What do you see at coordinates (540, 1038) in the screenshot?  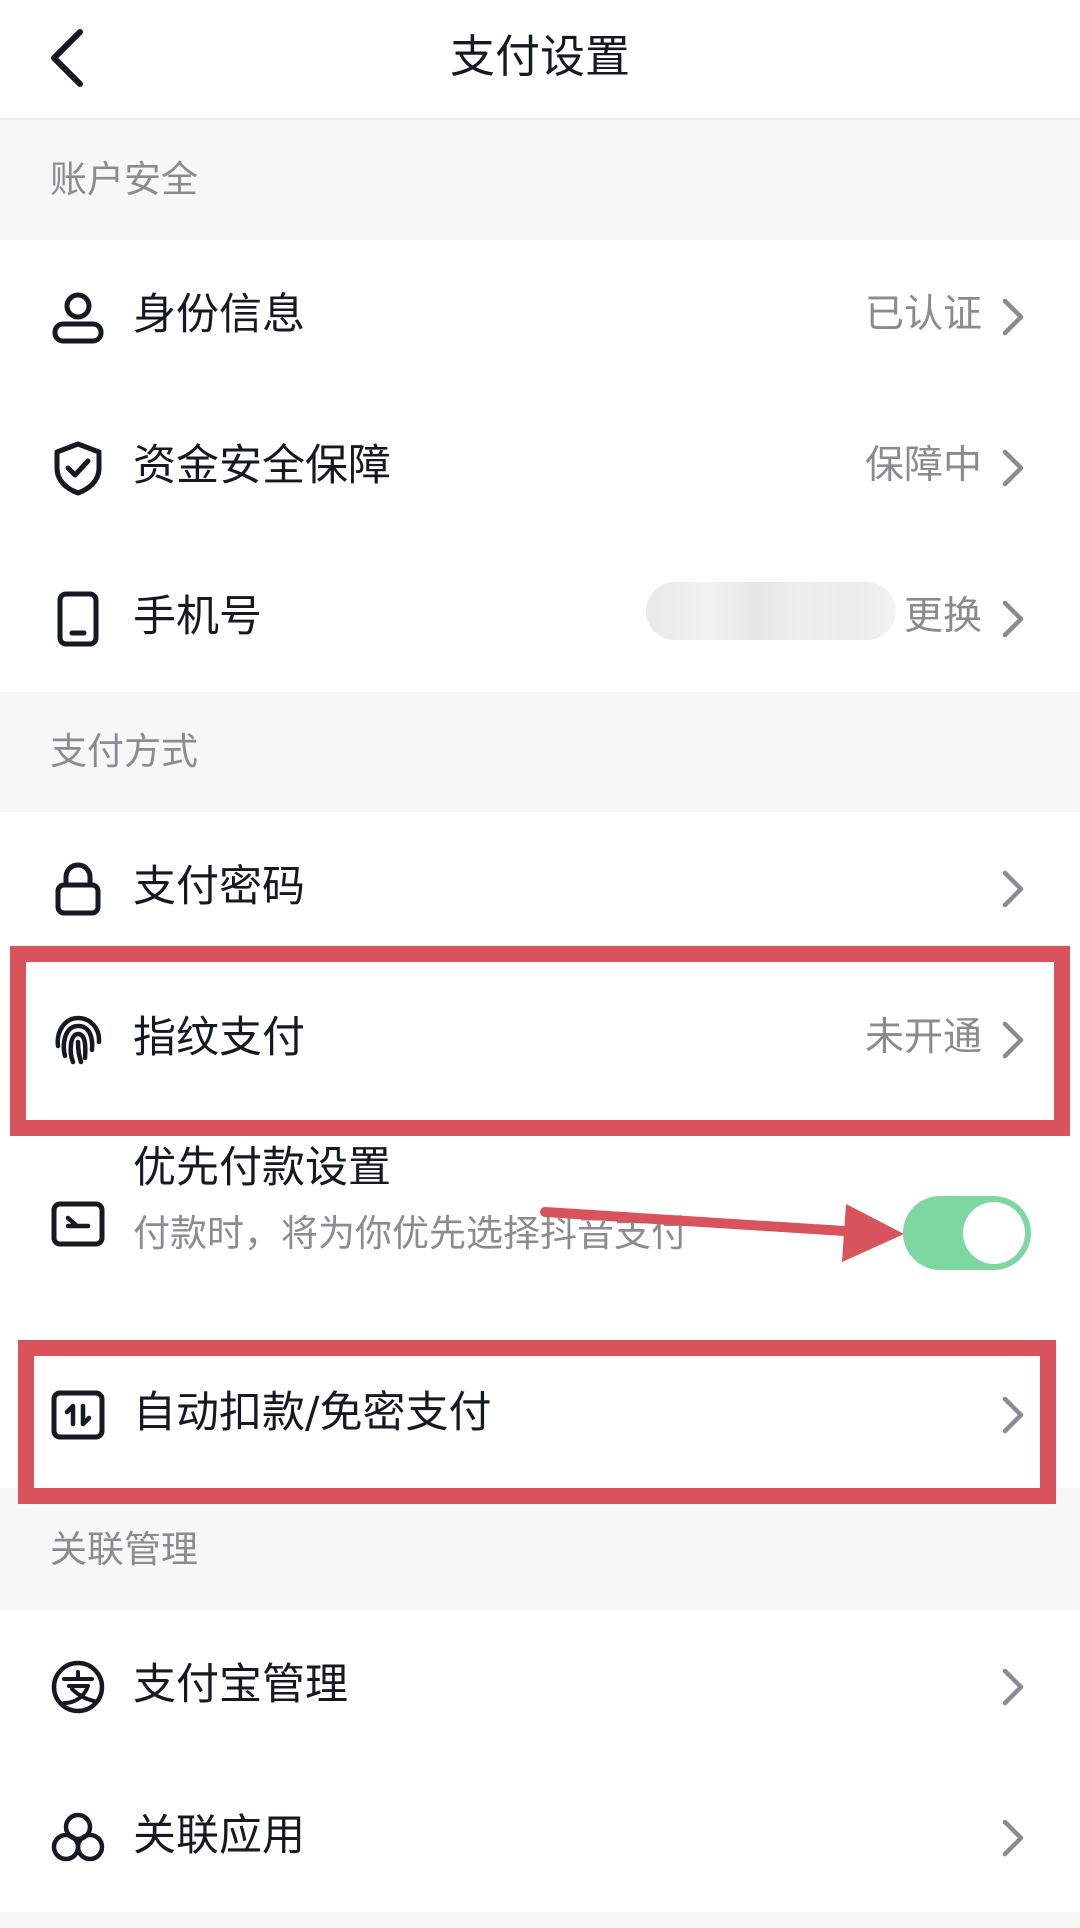 I see `row-fingerprint-pay: 指纹支付 未开通` at bounding box center [540, 1038].